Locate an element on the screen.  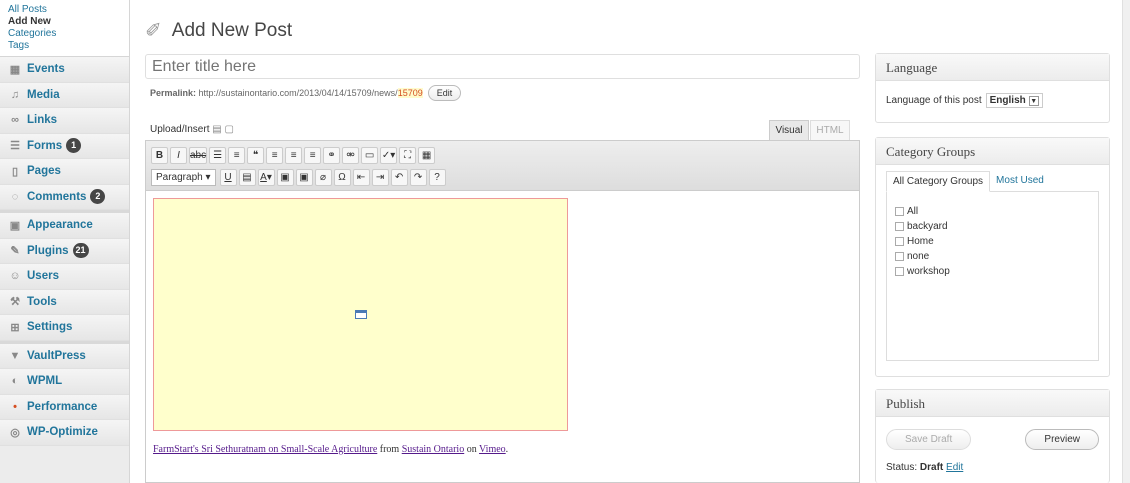
italic-button: I is located at coordinates (178, 155).